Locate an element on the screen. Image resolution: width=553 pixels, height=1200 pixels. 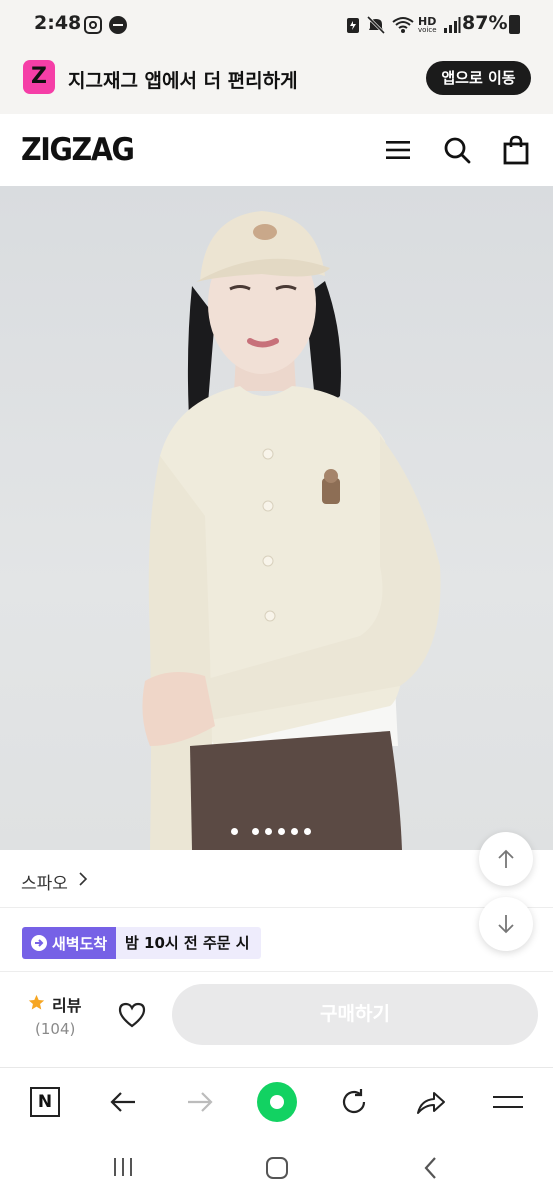
volte-indicator: HD voice is located at coordinates (427, 25).